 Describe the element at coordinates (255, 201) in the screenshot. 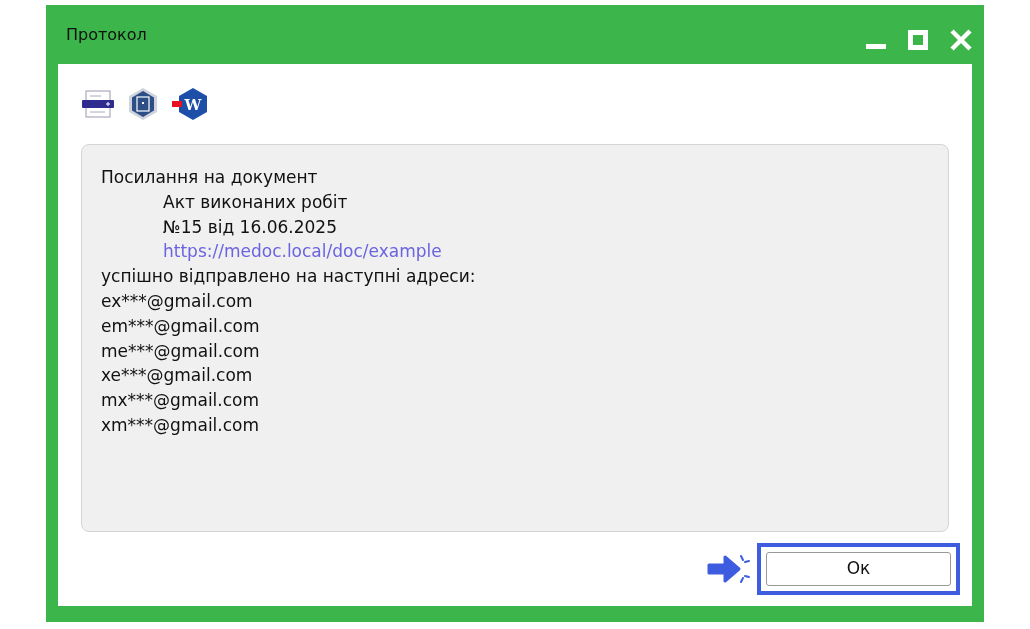

I see `message-line: Акт виконаних робіт` at that location.